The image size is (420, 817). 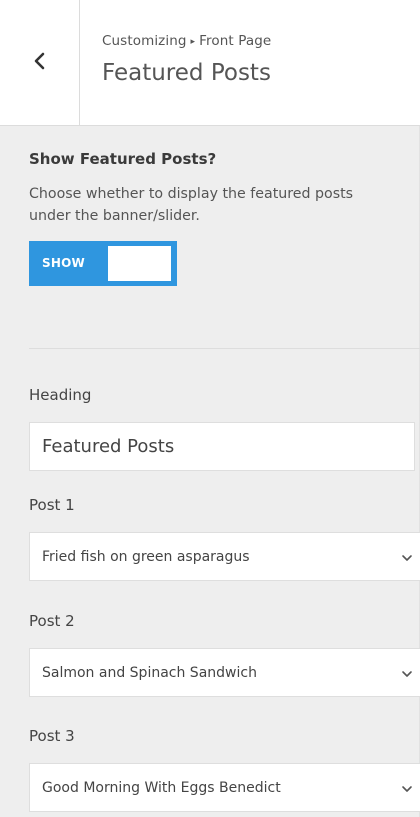 I want to click on heading-label: Heading, so click(x=60, y=395).